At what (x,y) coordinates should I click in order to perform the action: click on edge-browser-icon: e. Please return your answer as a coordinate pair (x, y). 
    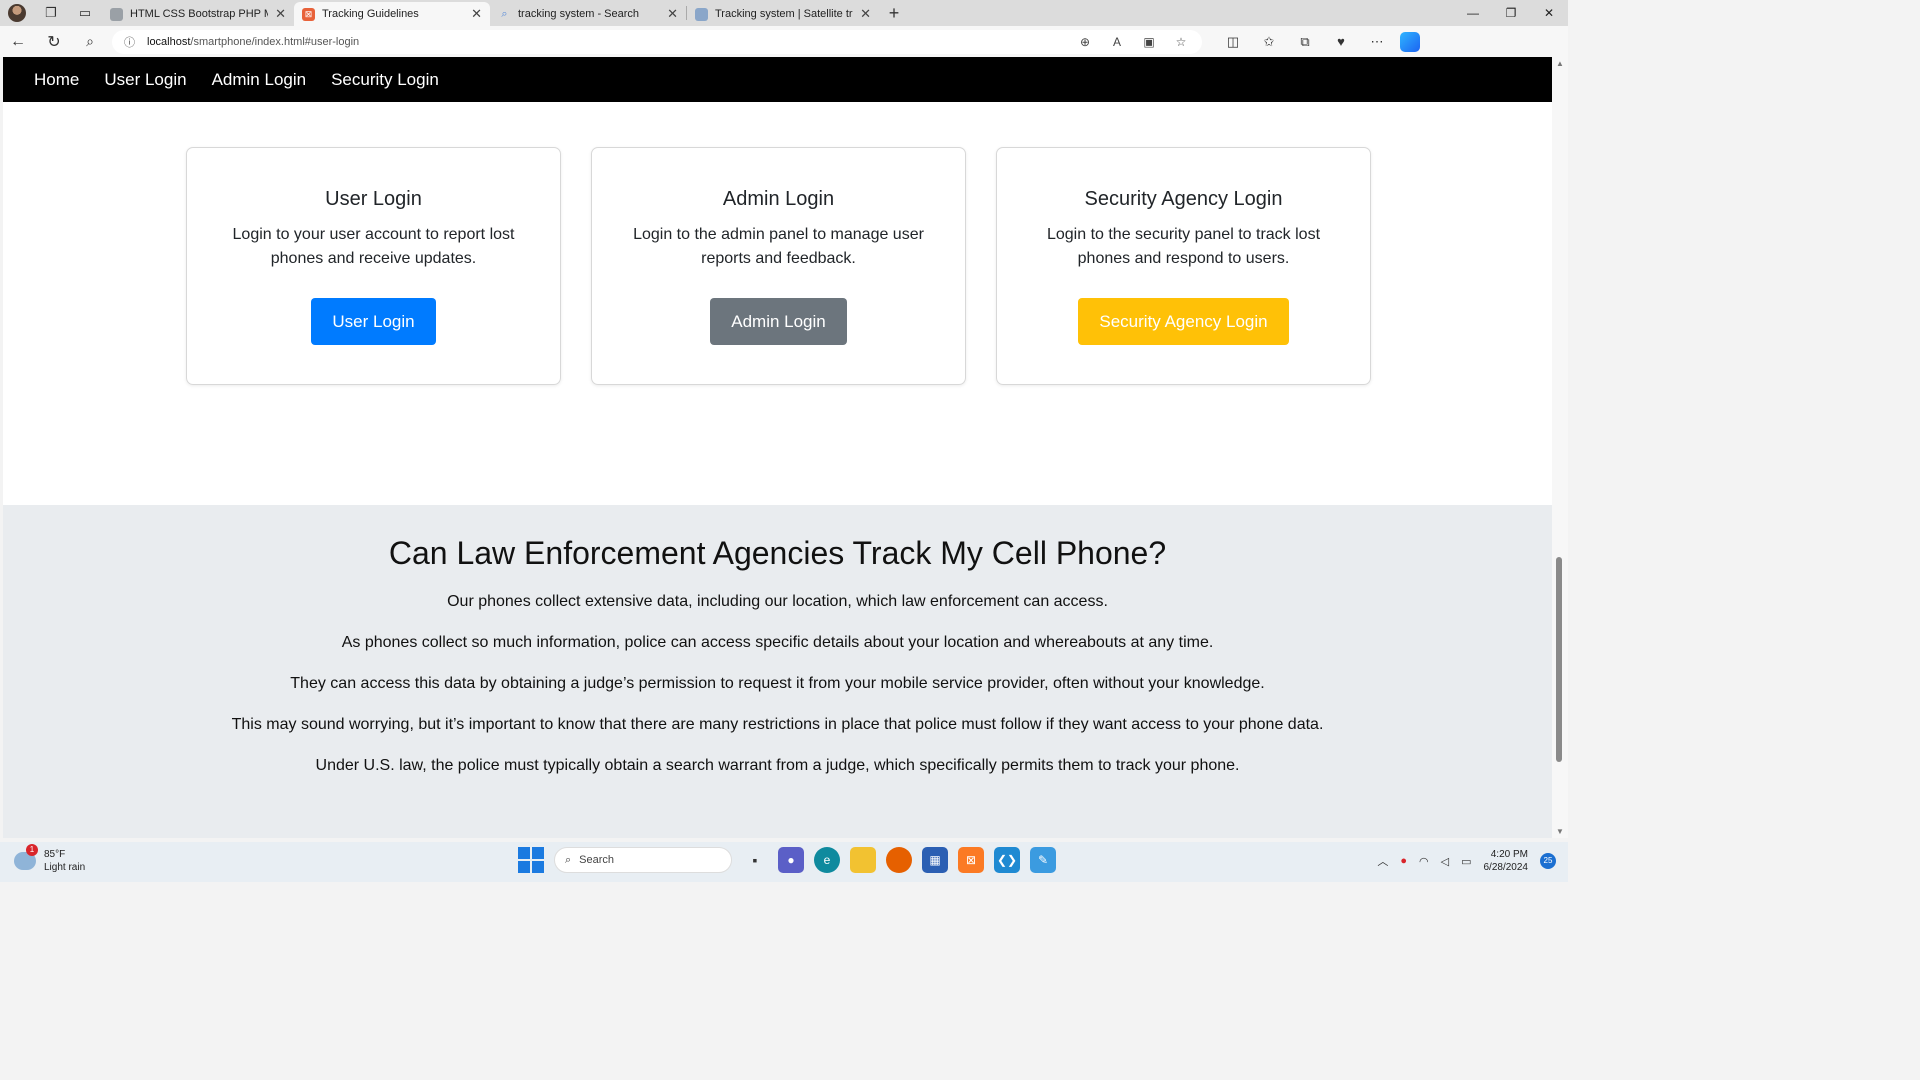
    Looking at the image, I should click on (827, 860).